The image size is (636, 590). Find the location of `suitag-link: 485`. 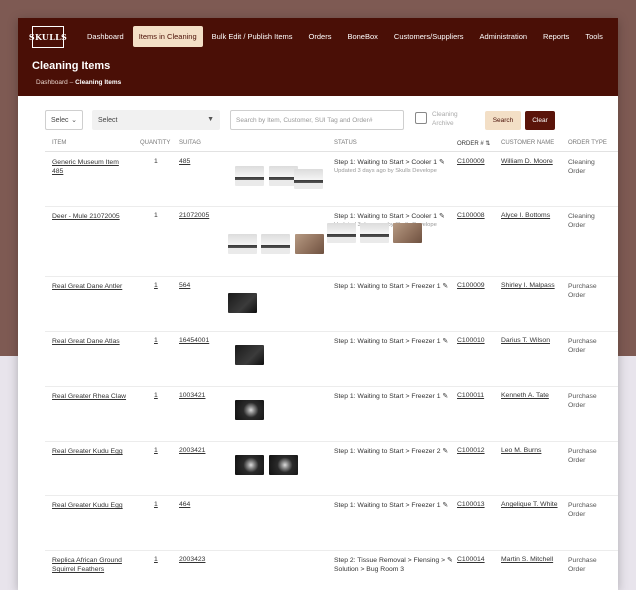

suitag-link: 485 is located at coordinates (184, 161).